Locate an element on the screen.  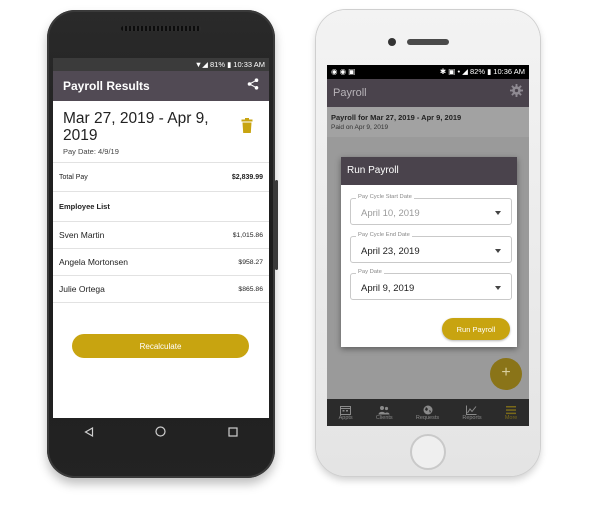
back-icon is located at coordinates (89, 433).